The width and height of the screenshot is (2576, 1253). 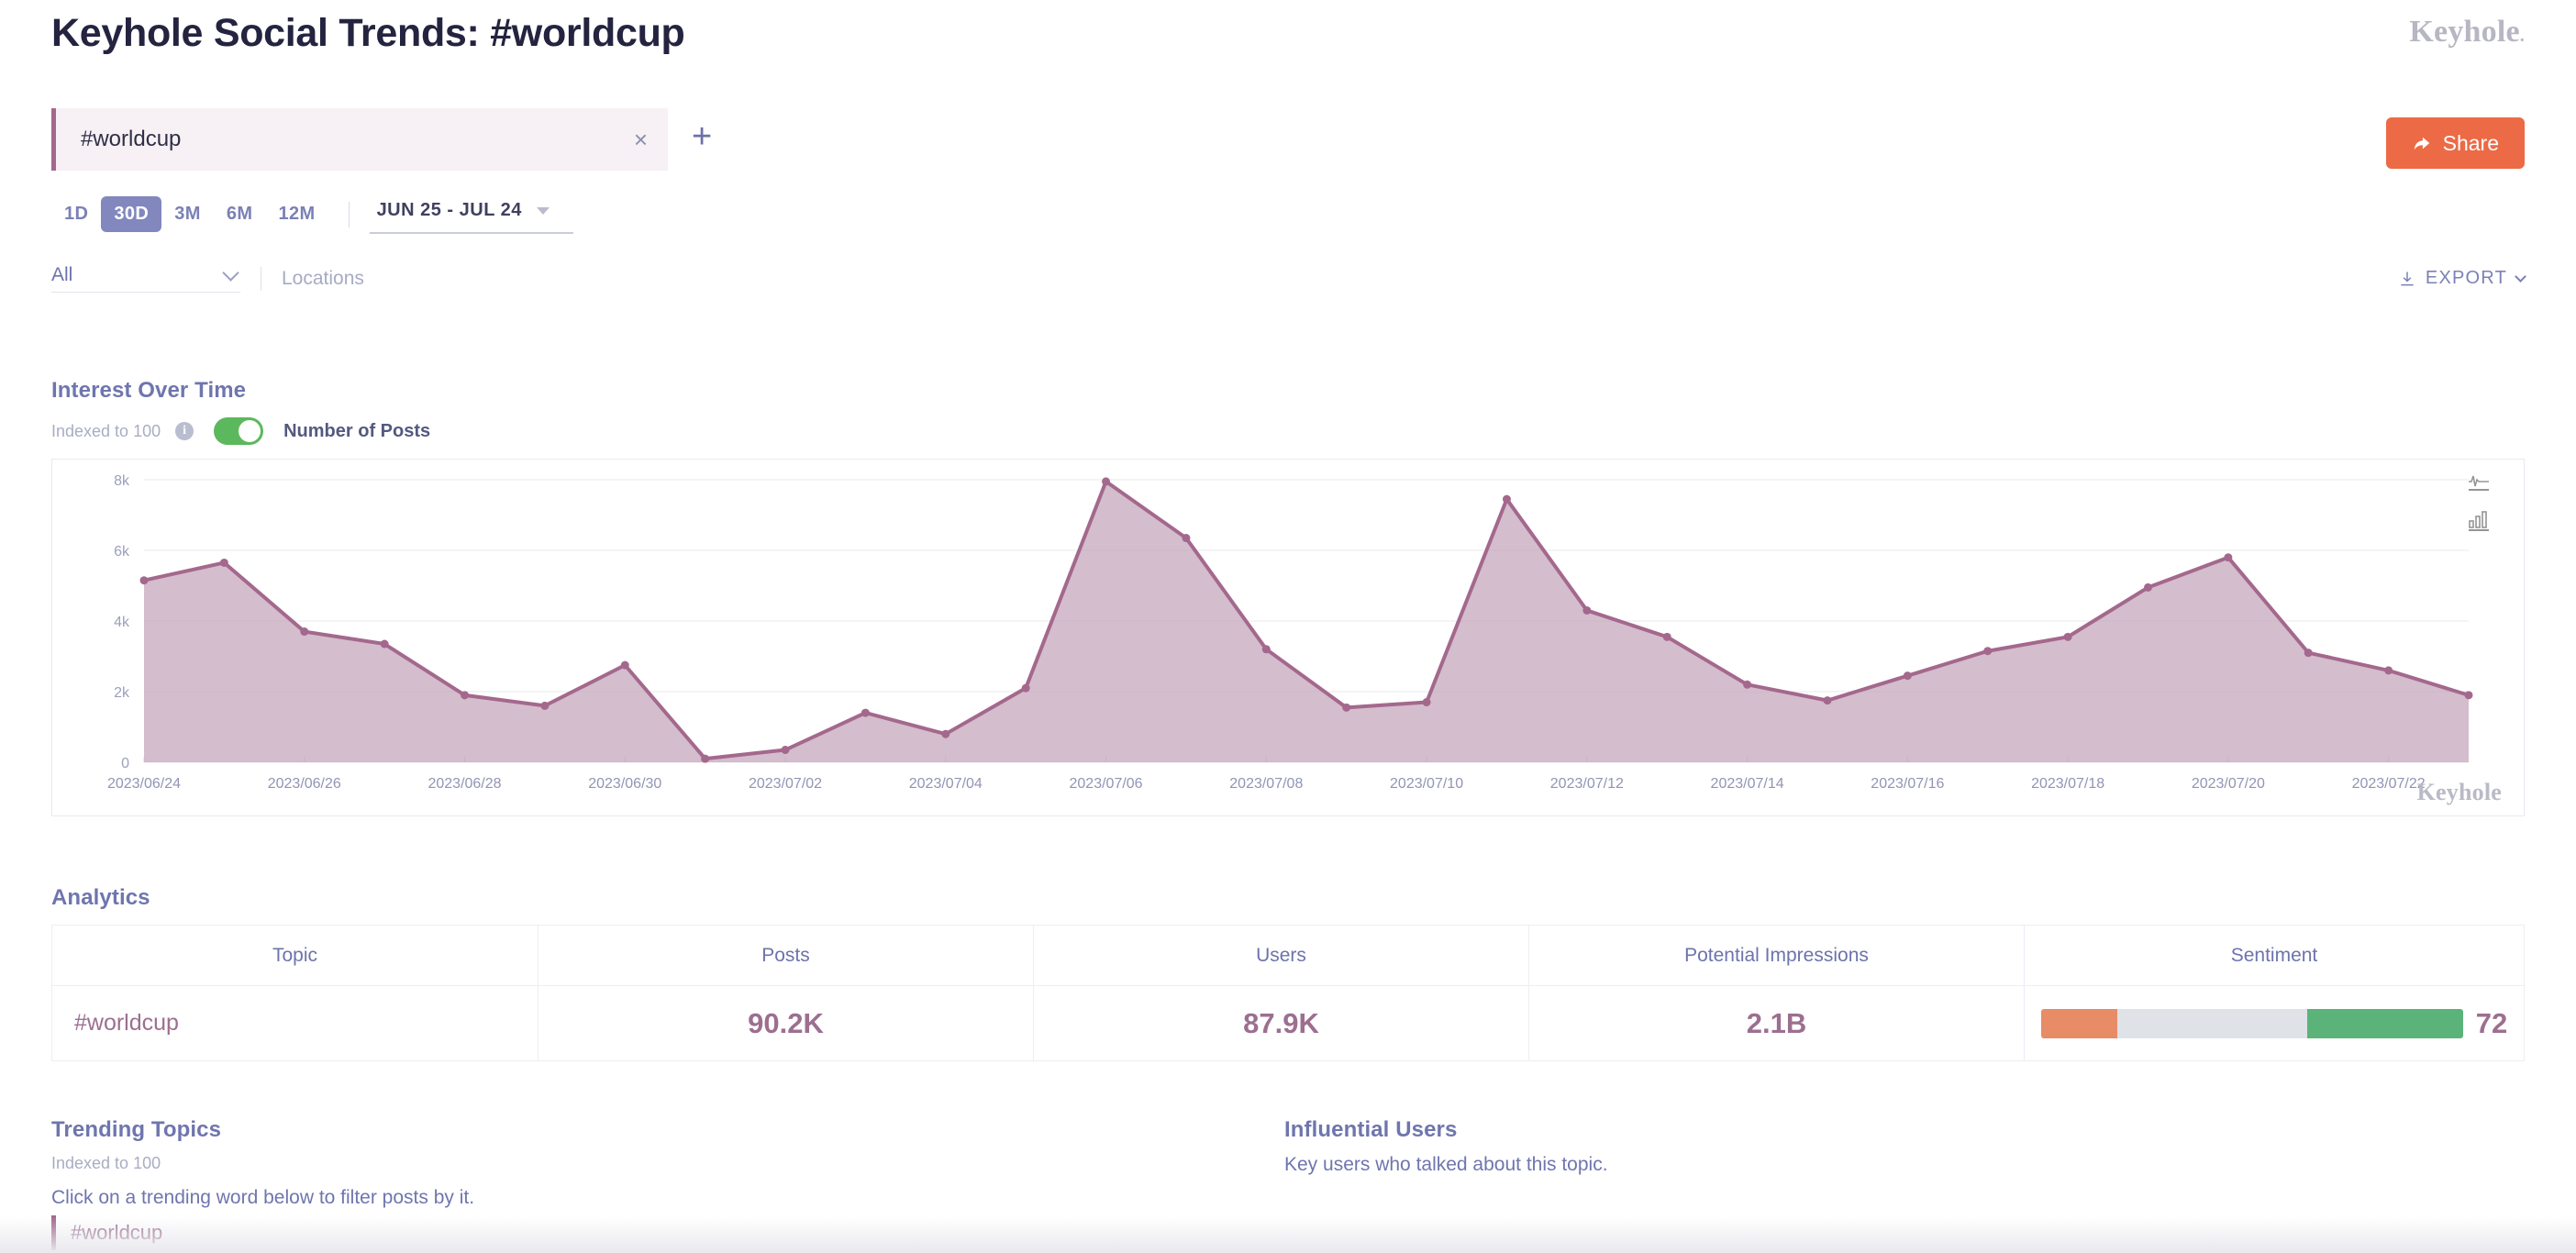 What do you see at coordinates (1426, 784) in the screenshot?
I see `svg-text: 2023/07/10` at bounding box center [1426, 784].